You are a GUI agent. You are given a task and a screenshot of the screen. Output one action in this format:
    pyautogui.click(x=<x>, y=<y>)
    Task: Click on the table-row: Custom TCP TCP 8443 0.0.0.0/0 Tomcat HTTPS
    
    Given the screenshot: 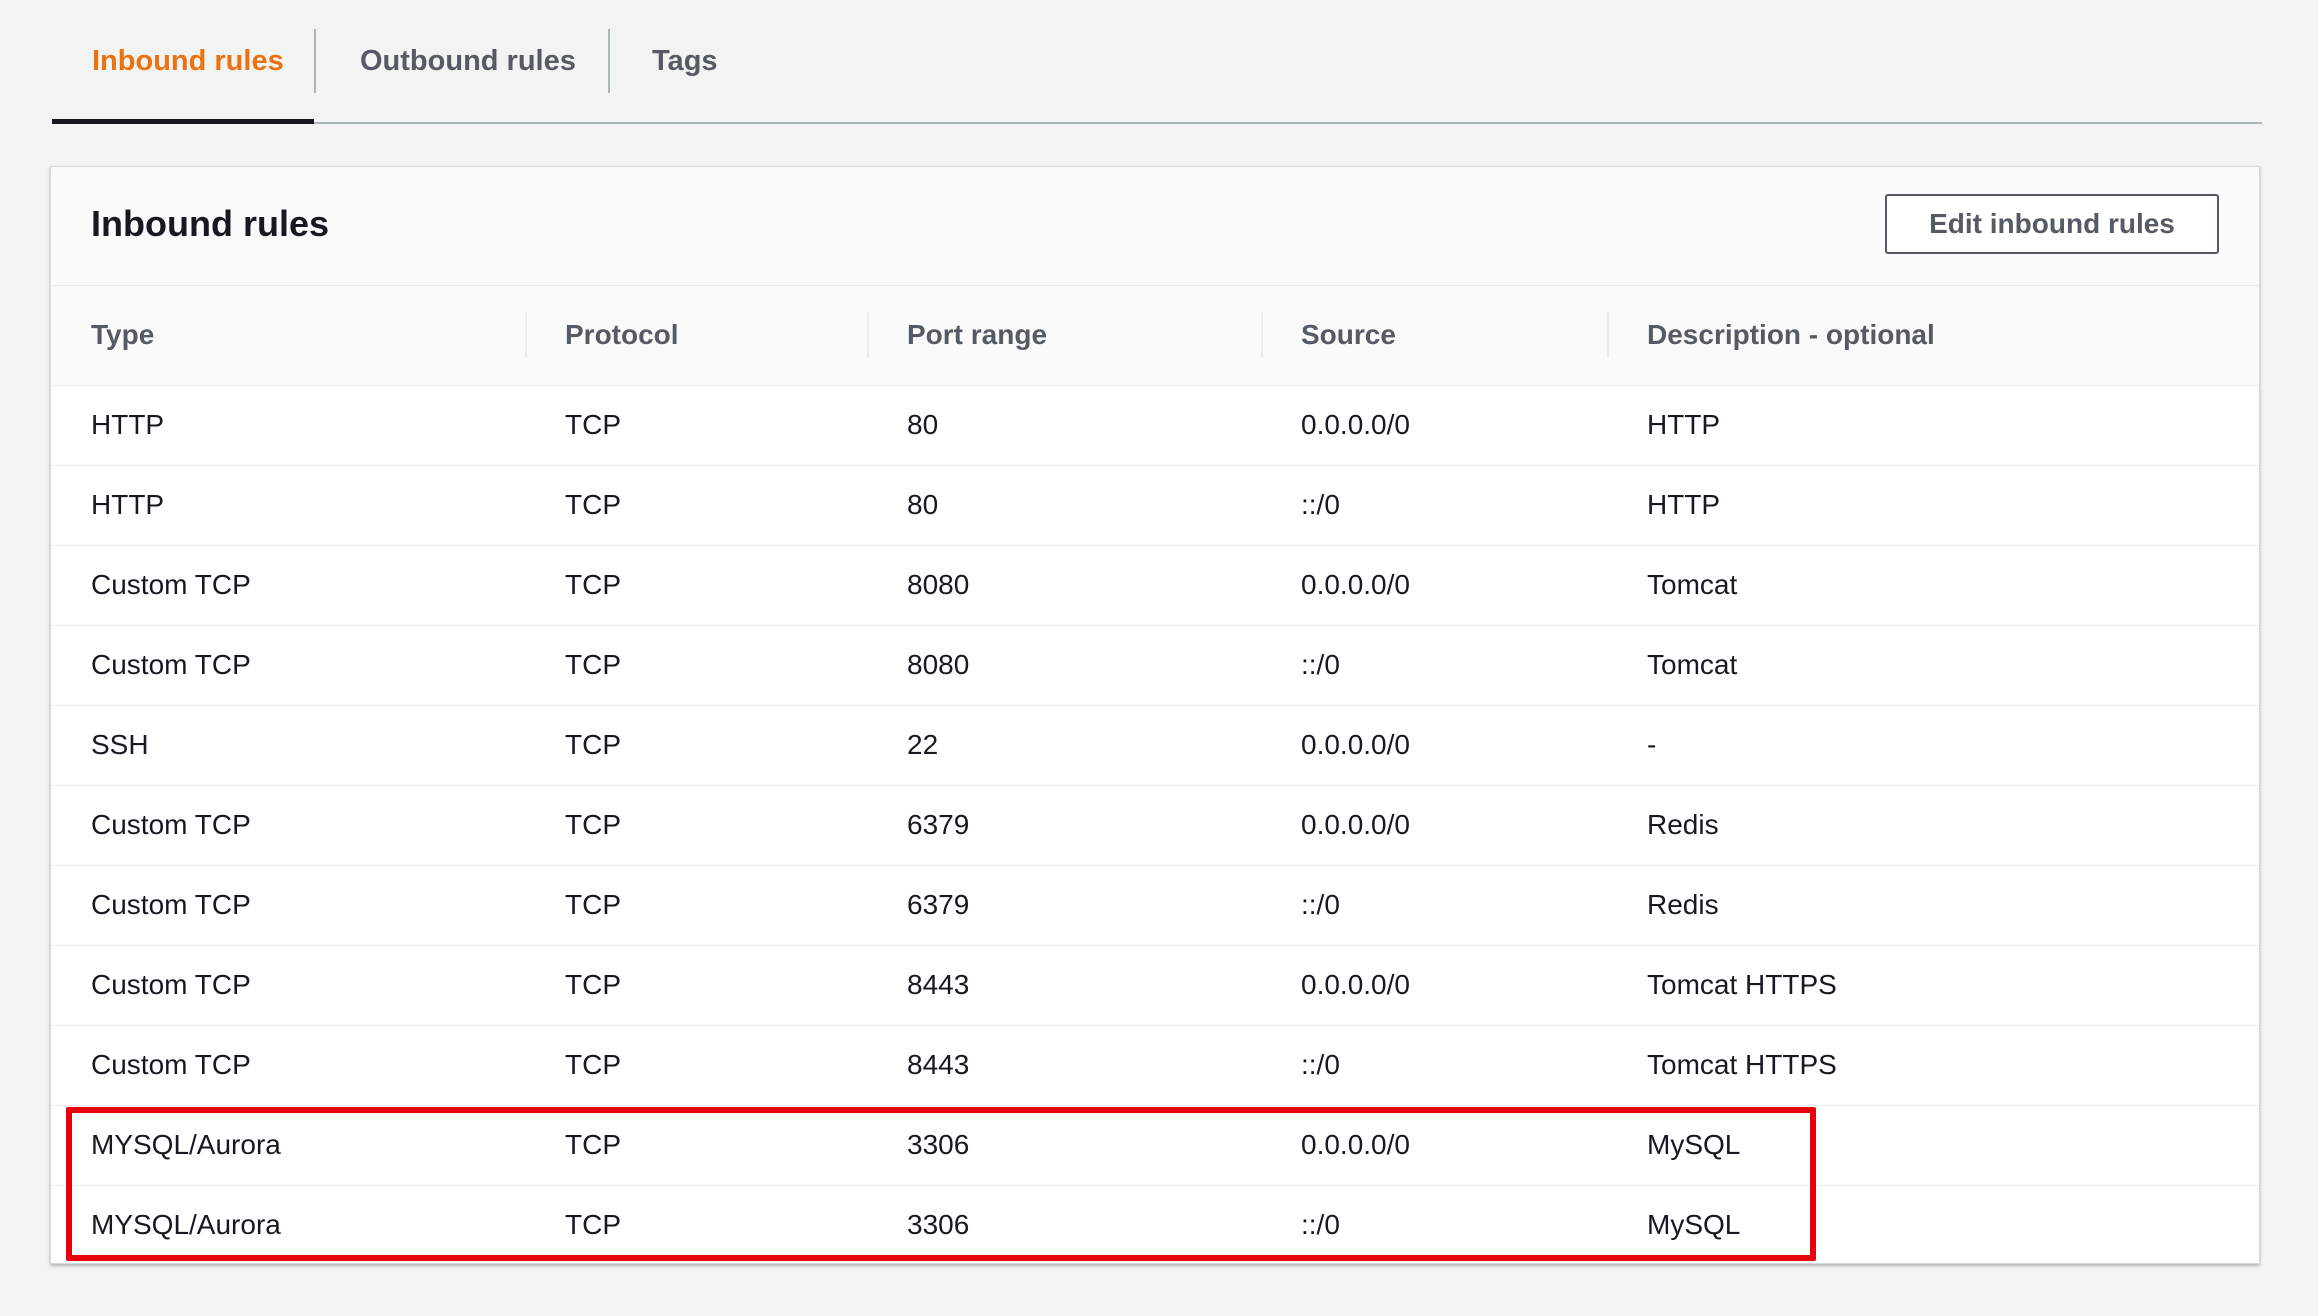 What is the action you would take?
    pyautogui.click(x=1155, y=985)
    